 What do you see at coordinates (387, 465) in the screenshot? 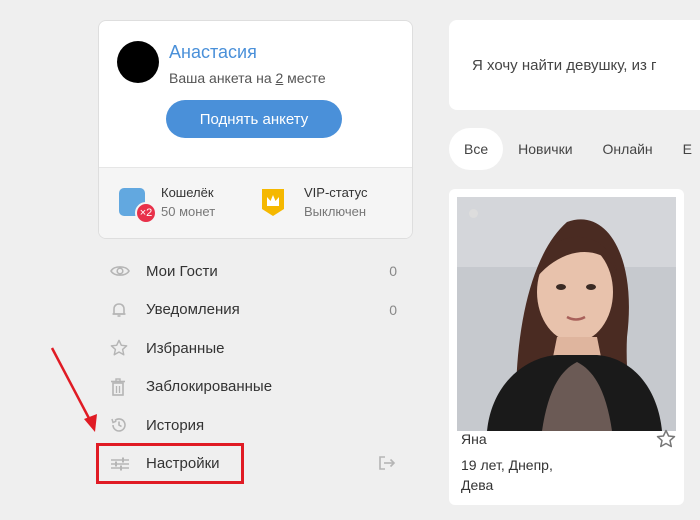
I see `logout-icon` at bounding box center [387, 465].